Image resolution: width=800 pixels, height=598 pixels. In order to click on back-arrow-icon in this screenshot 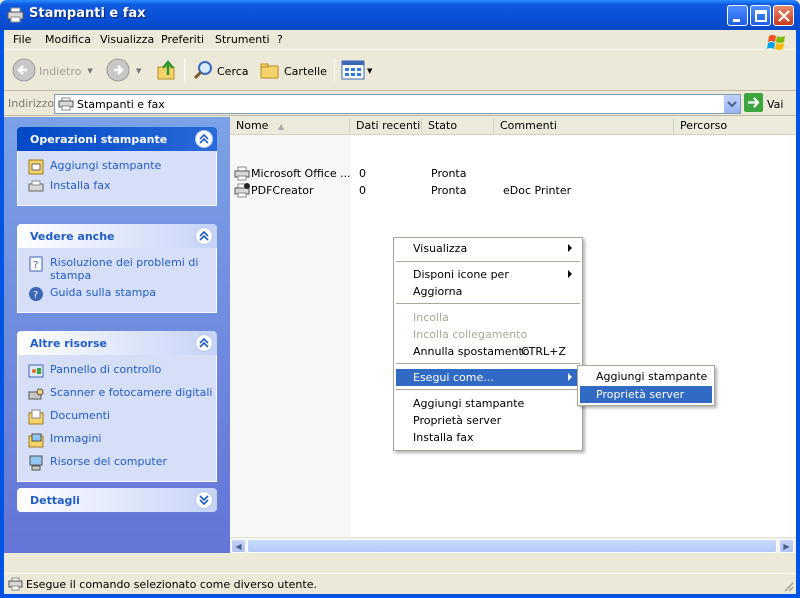, I will do `click(24, 71)`.